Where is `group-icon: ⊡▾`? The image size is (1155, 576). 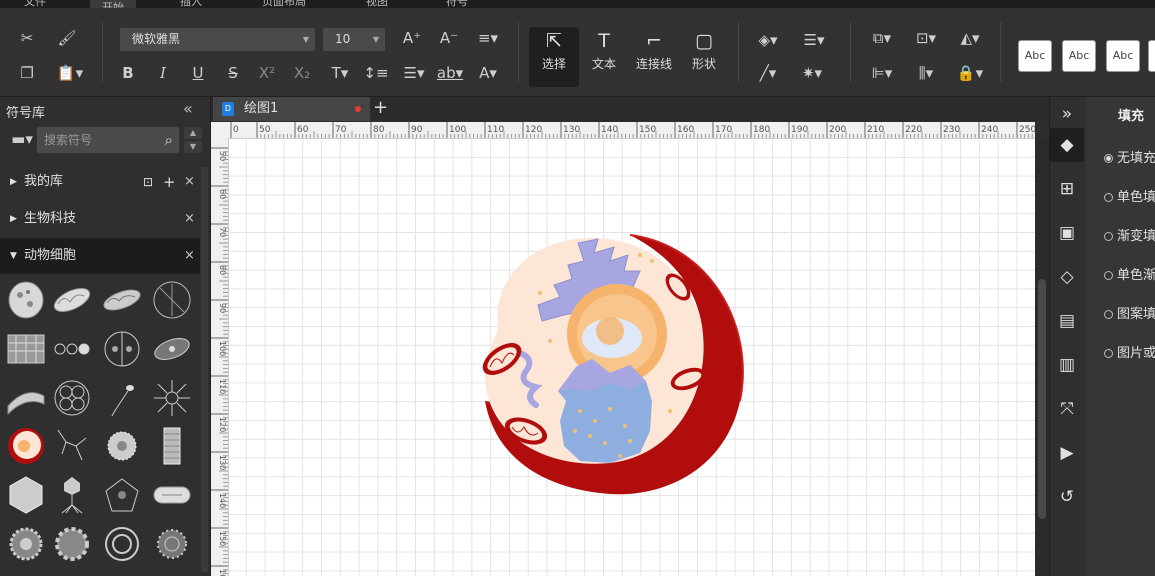
group-icon: ⊡▾ is located at coordinates (926, 39).